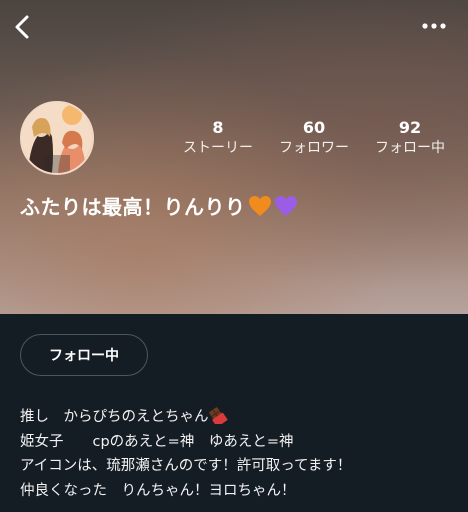 This screenshot has width=468, height=512. What do you see at coordinates (158, 490) in the screenshot?
I see `bio-line-4: 仲良くなった りんちゃん！ヨロちゃん！` at bounding box center [158, 490].